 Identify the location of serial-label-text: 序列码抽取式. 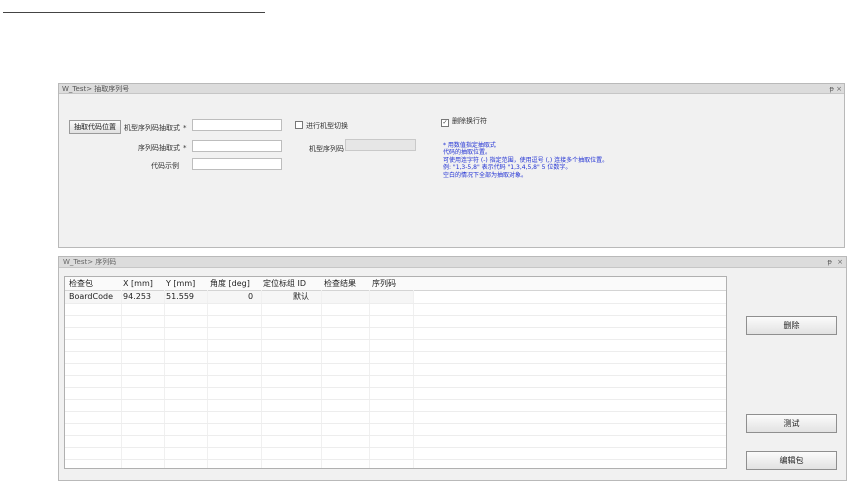
(159, 148).